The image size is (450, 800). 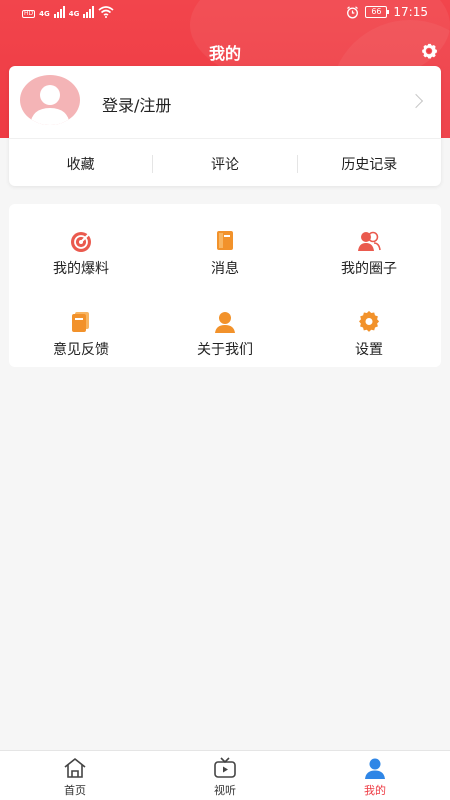 I want to click on tab-label: 首页, so click(x=75, y=790).